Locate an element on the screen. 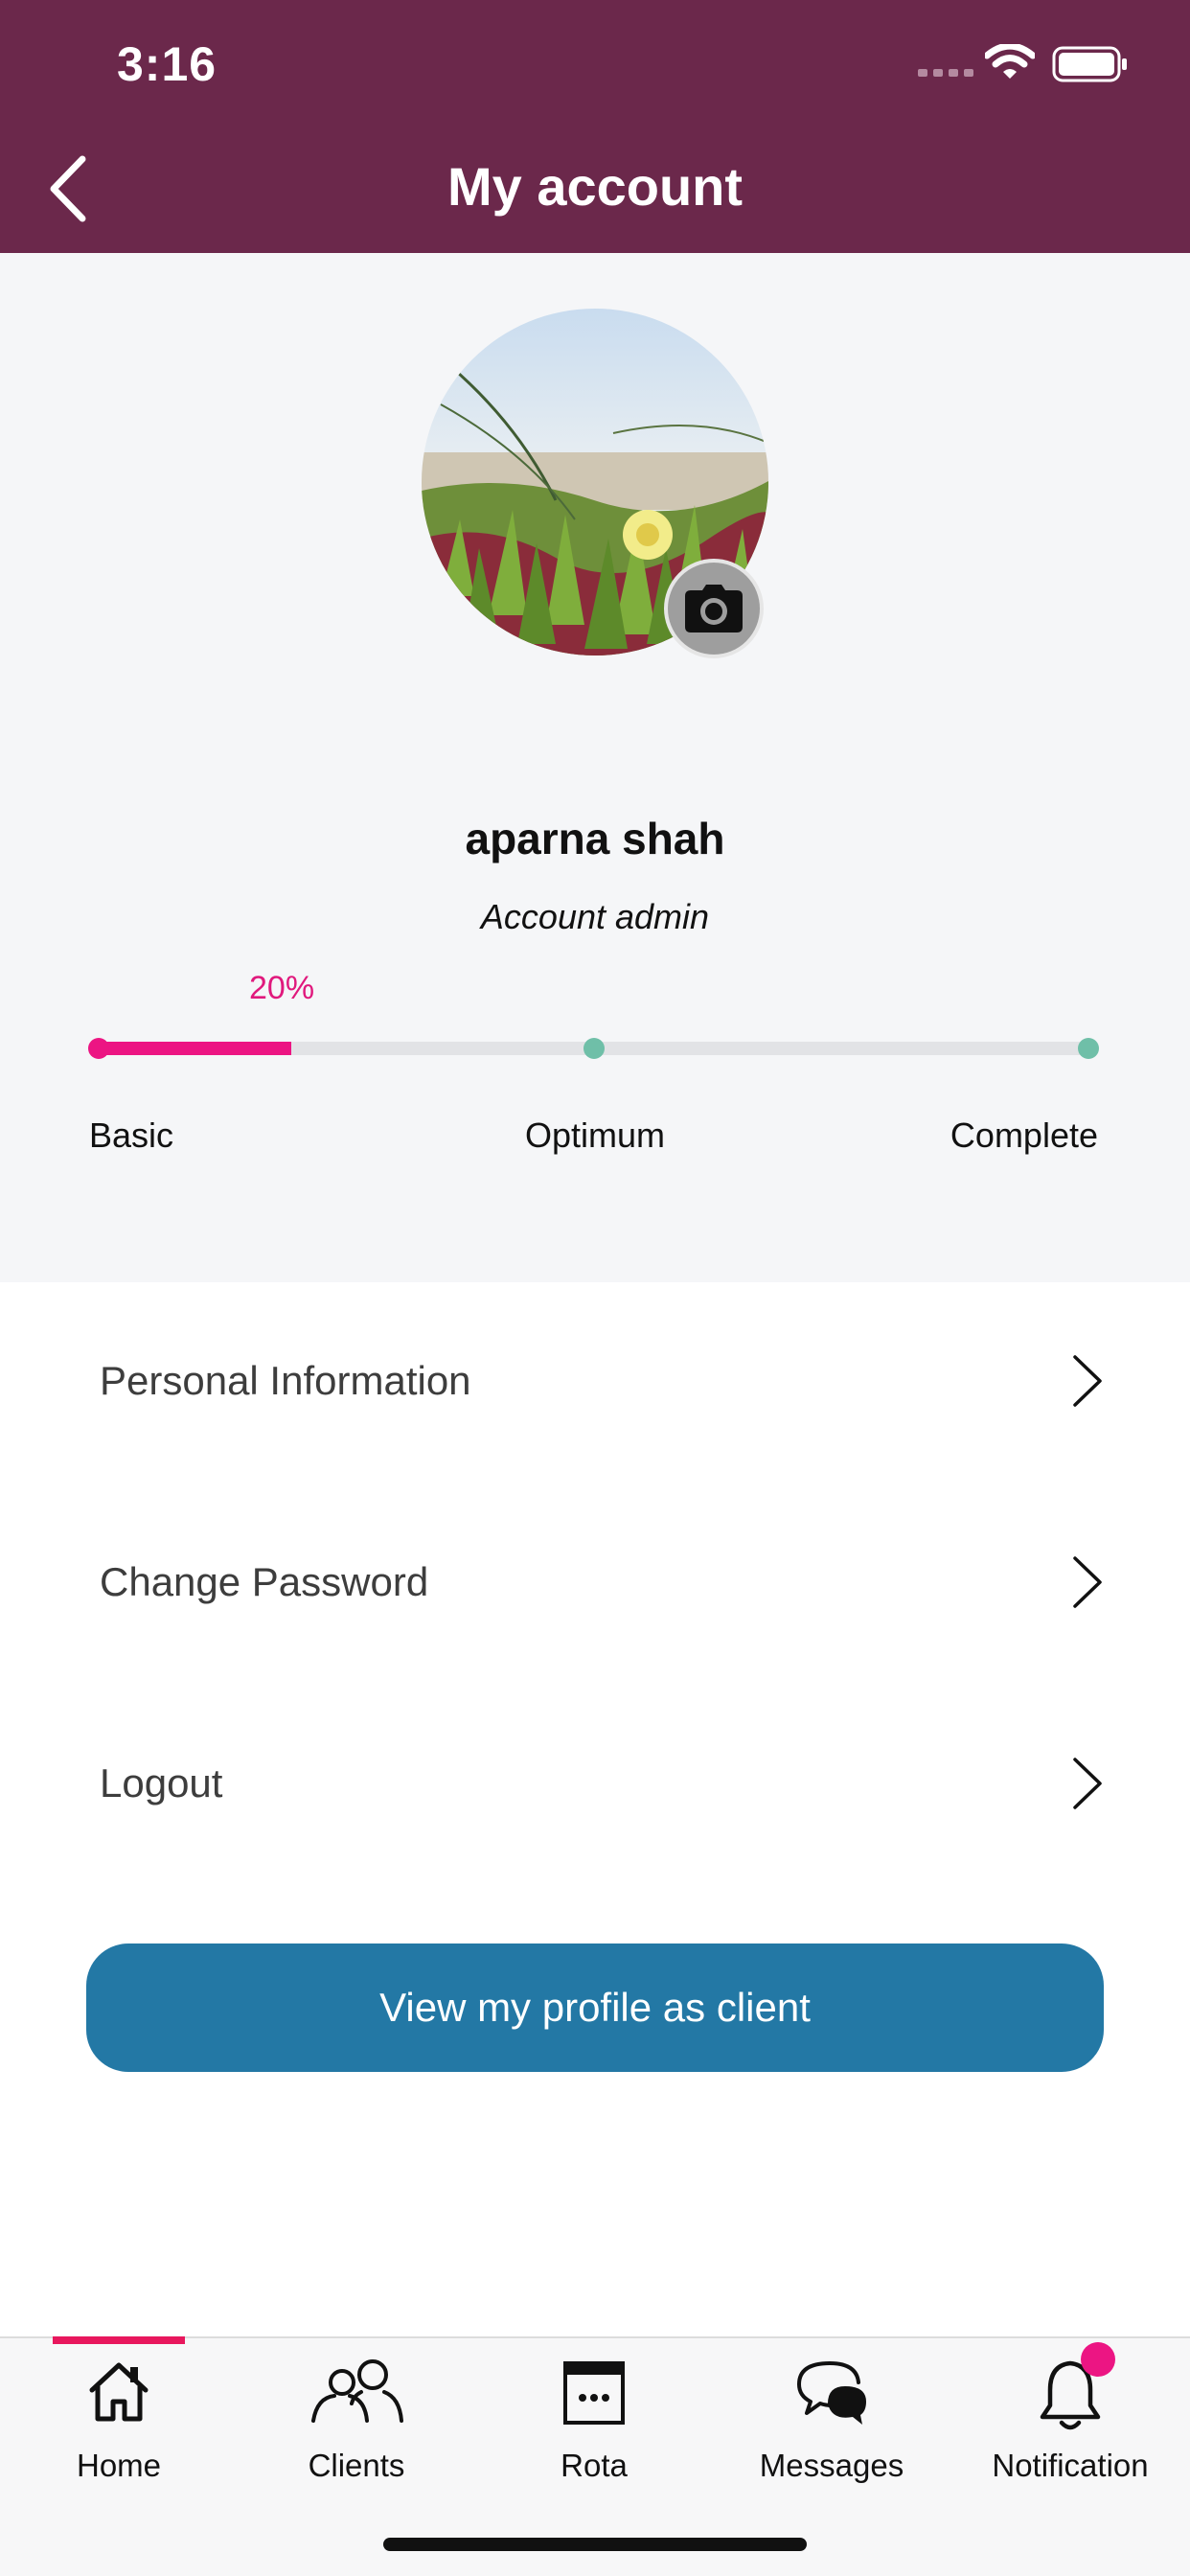  view-profile-as-client-button: View my profile as client is located at coordinates (595, 2008).